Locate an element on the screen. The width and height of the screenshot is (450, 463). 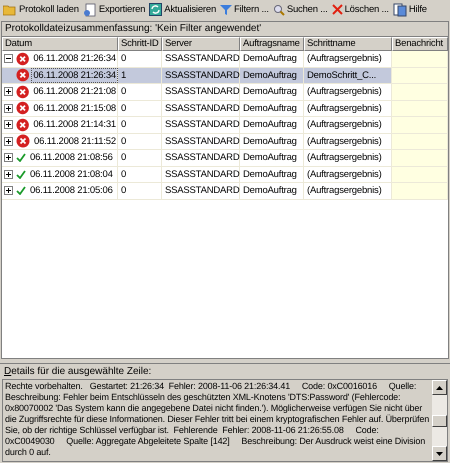
refresh-icon is located at coordinates (155, 9).